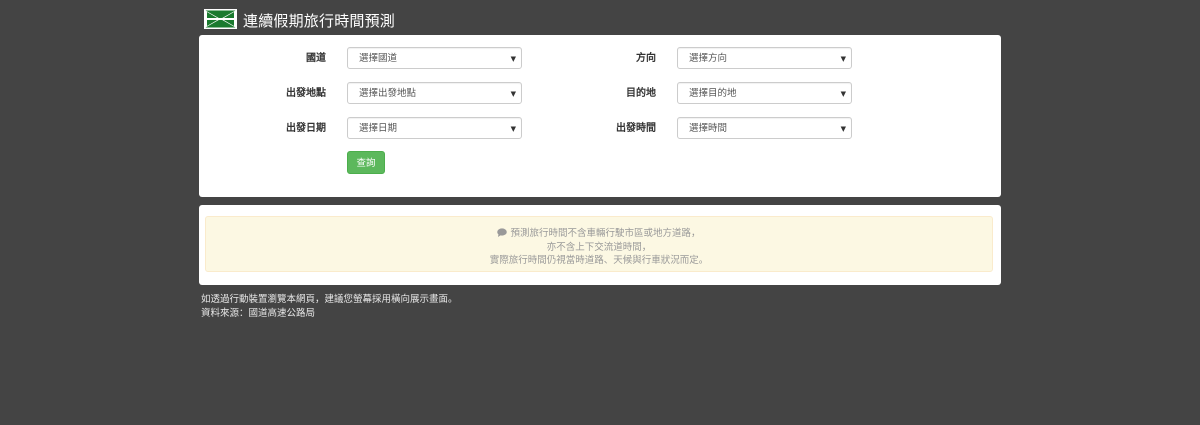  Describe the element at coordinates (434, 58) in the screenshot. I see `highway-select: 選擇國道 ▼` at that location.